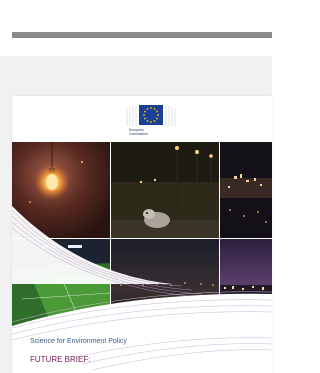 Image resolution: width=320 pixels, height=373 pixels. Describe the element at coordinates (60, 359) in the screenshot. I see `future-brief-label: FUTURE BRIEF:` at that location.